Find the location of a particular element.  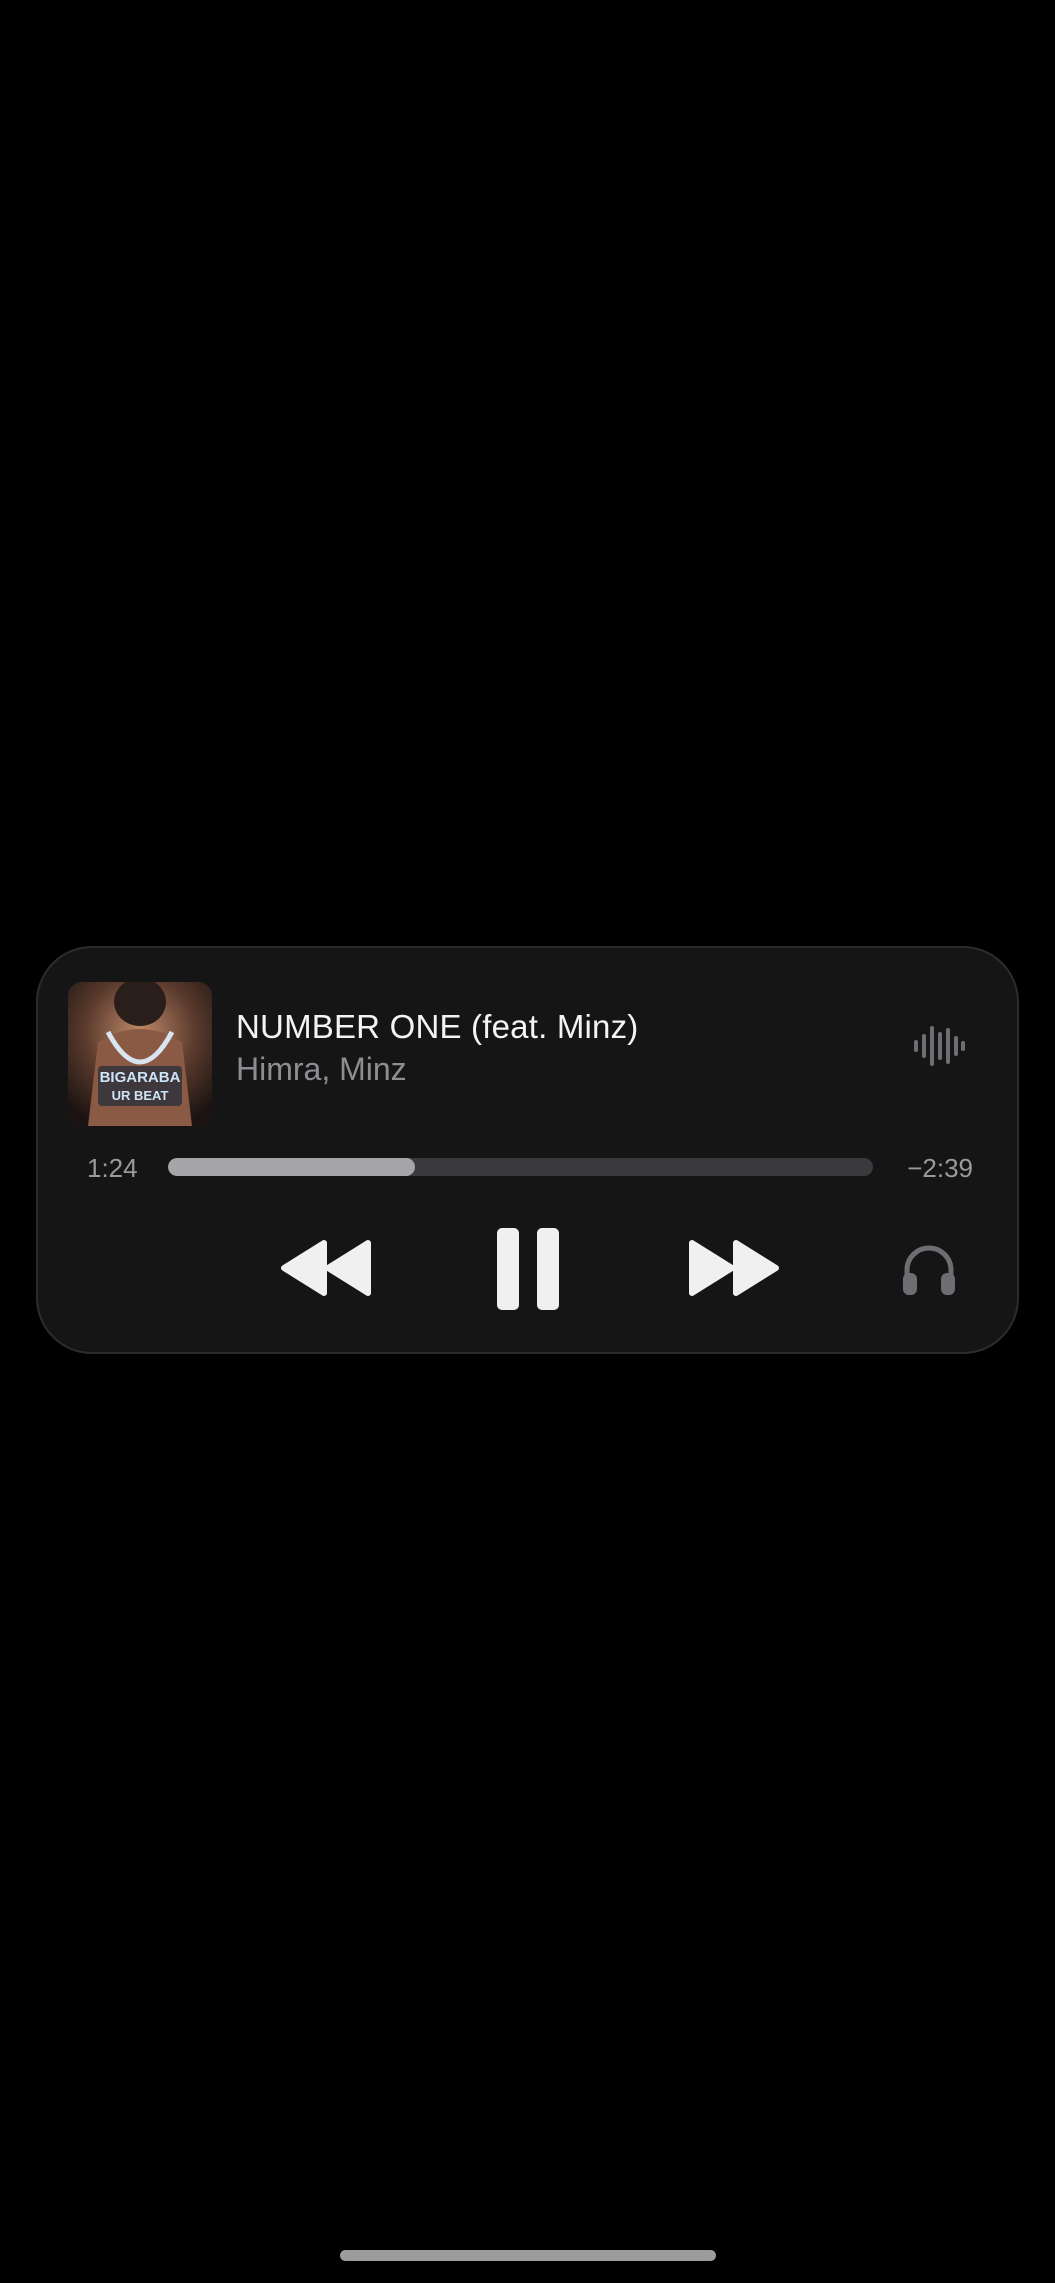

album-artwork-image: BIGARABA UR BEAT is located at coordinates (140, 1054).